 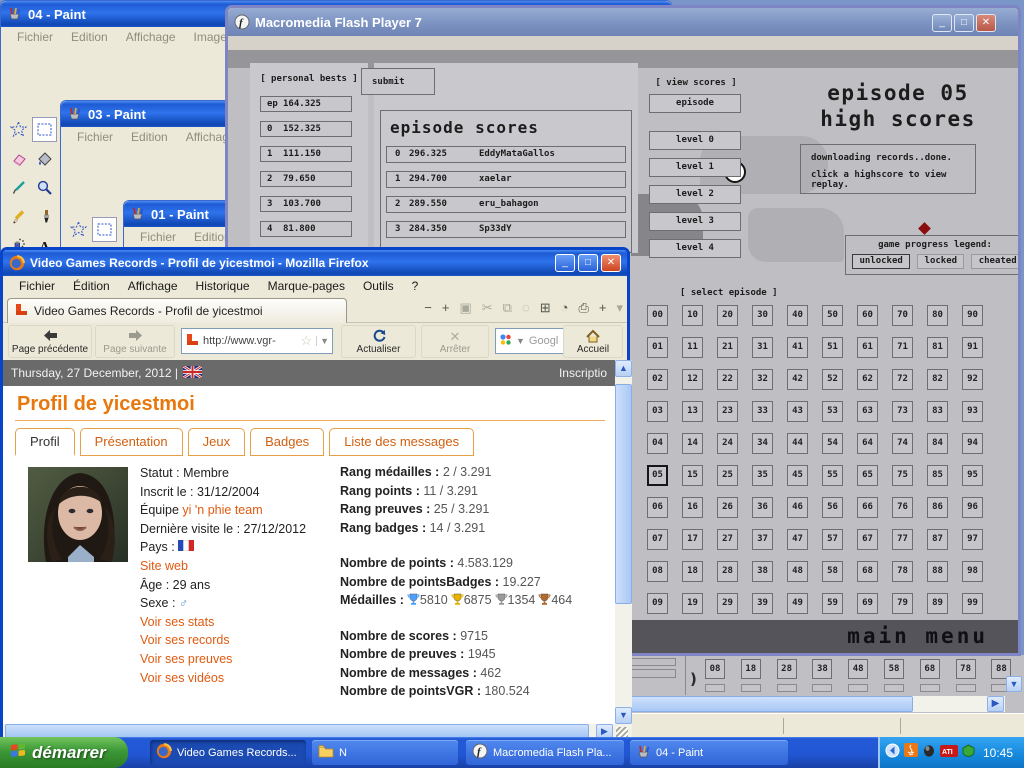 What do you see at coordinates (507, 308) in the screenshot?
I see `toolbar-icon: ⧉` at bounding box center [507, 308].